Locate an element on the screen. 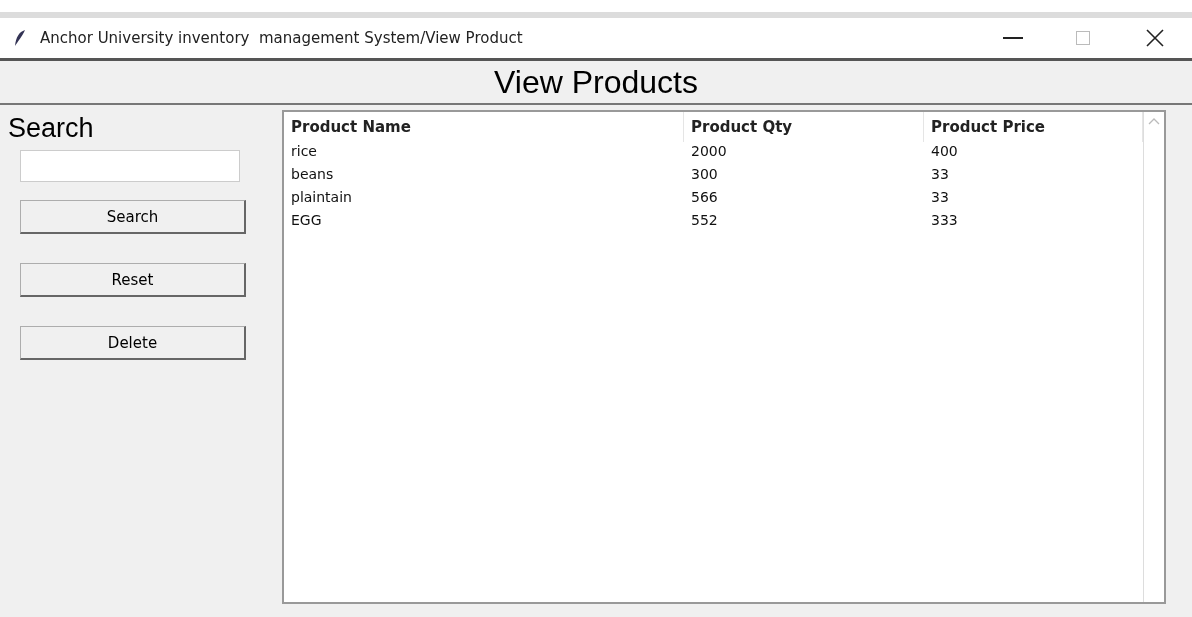 The height and width of the screenshot is (617, 1192). maximize-icon is located at coordinates (1083, 38).